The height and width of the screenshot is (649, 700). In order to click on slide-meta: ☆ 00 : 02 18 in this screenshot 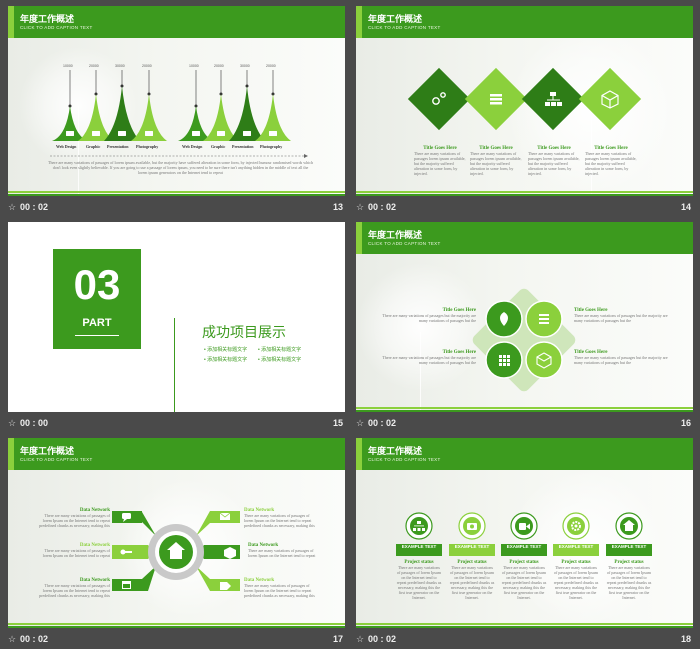, I will do `click(524, 639)`.